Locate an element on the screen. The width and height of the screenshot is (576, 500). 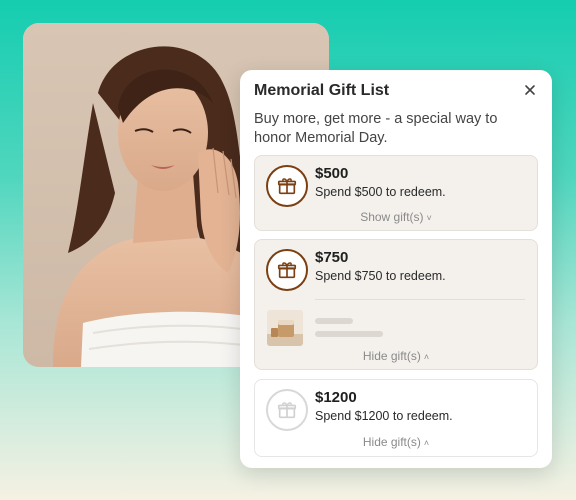
tier-amount: $750 is located at coordinates (332, 257).